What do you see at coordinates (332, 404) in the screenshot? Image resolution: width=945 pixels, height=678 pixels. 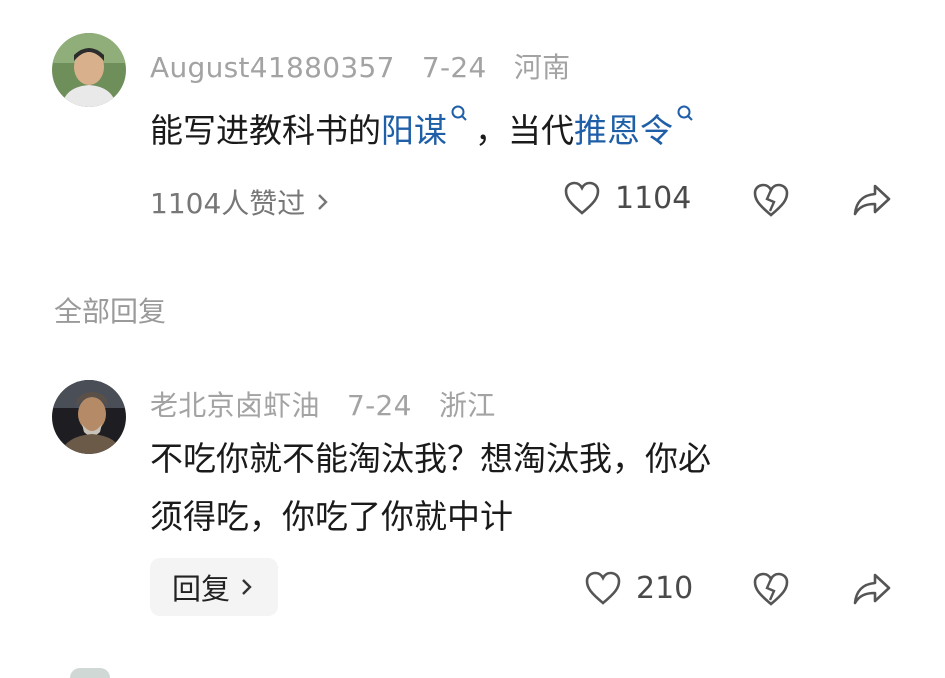 I see `reply-meta: 老北京卤虾油 7-24 浙江` at bounding box center [332, 404].